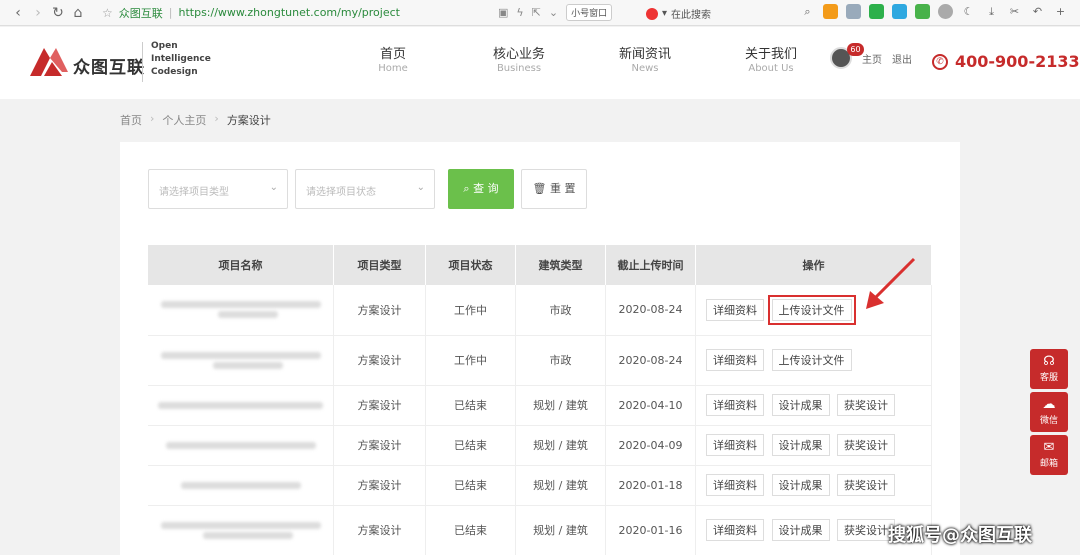  Describe the element at coordinates (38, 13) in the screenshot. I see `forward-icon: ›` at that location.